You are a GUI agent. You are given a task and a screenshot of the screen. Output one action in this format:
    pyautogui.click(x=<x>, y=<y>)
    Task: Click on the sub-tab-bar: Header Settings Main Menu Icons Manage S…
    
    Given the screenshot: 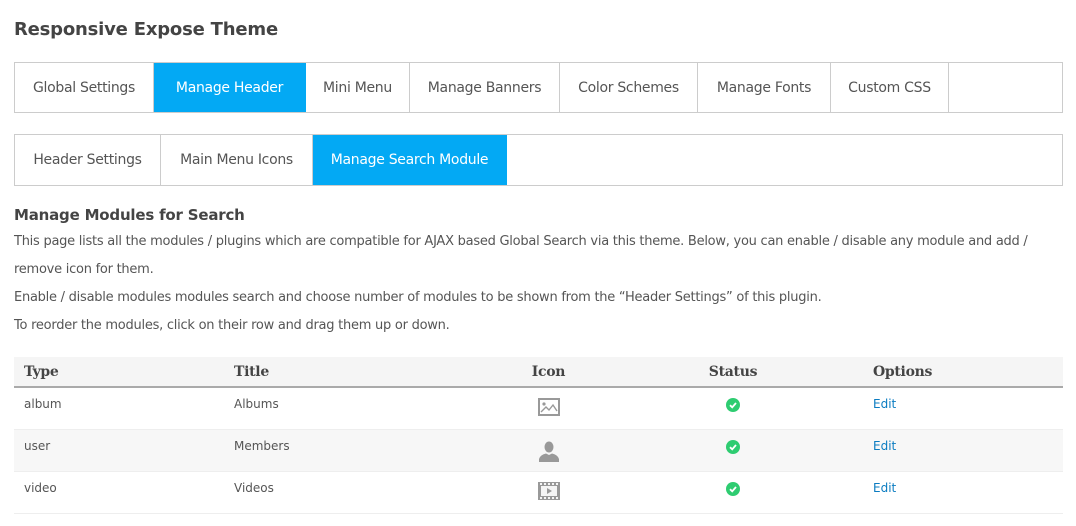 What is the action you would take?
    pyautogui.click(x=538, y=160)
    